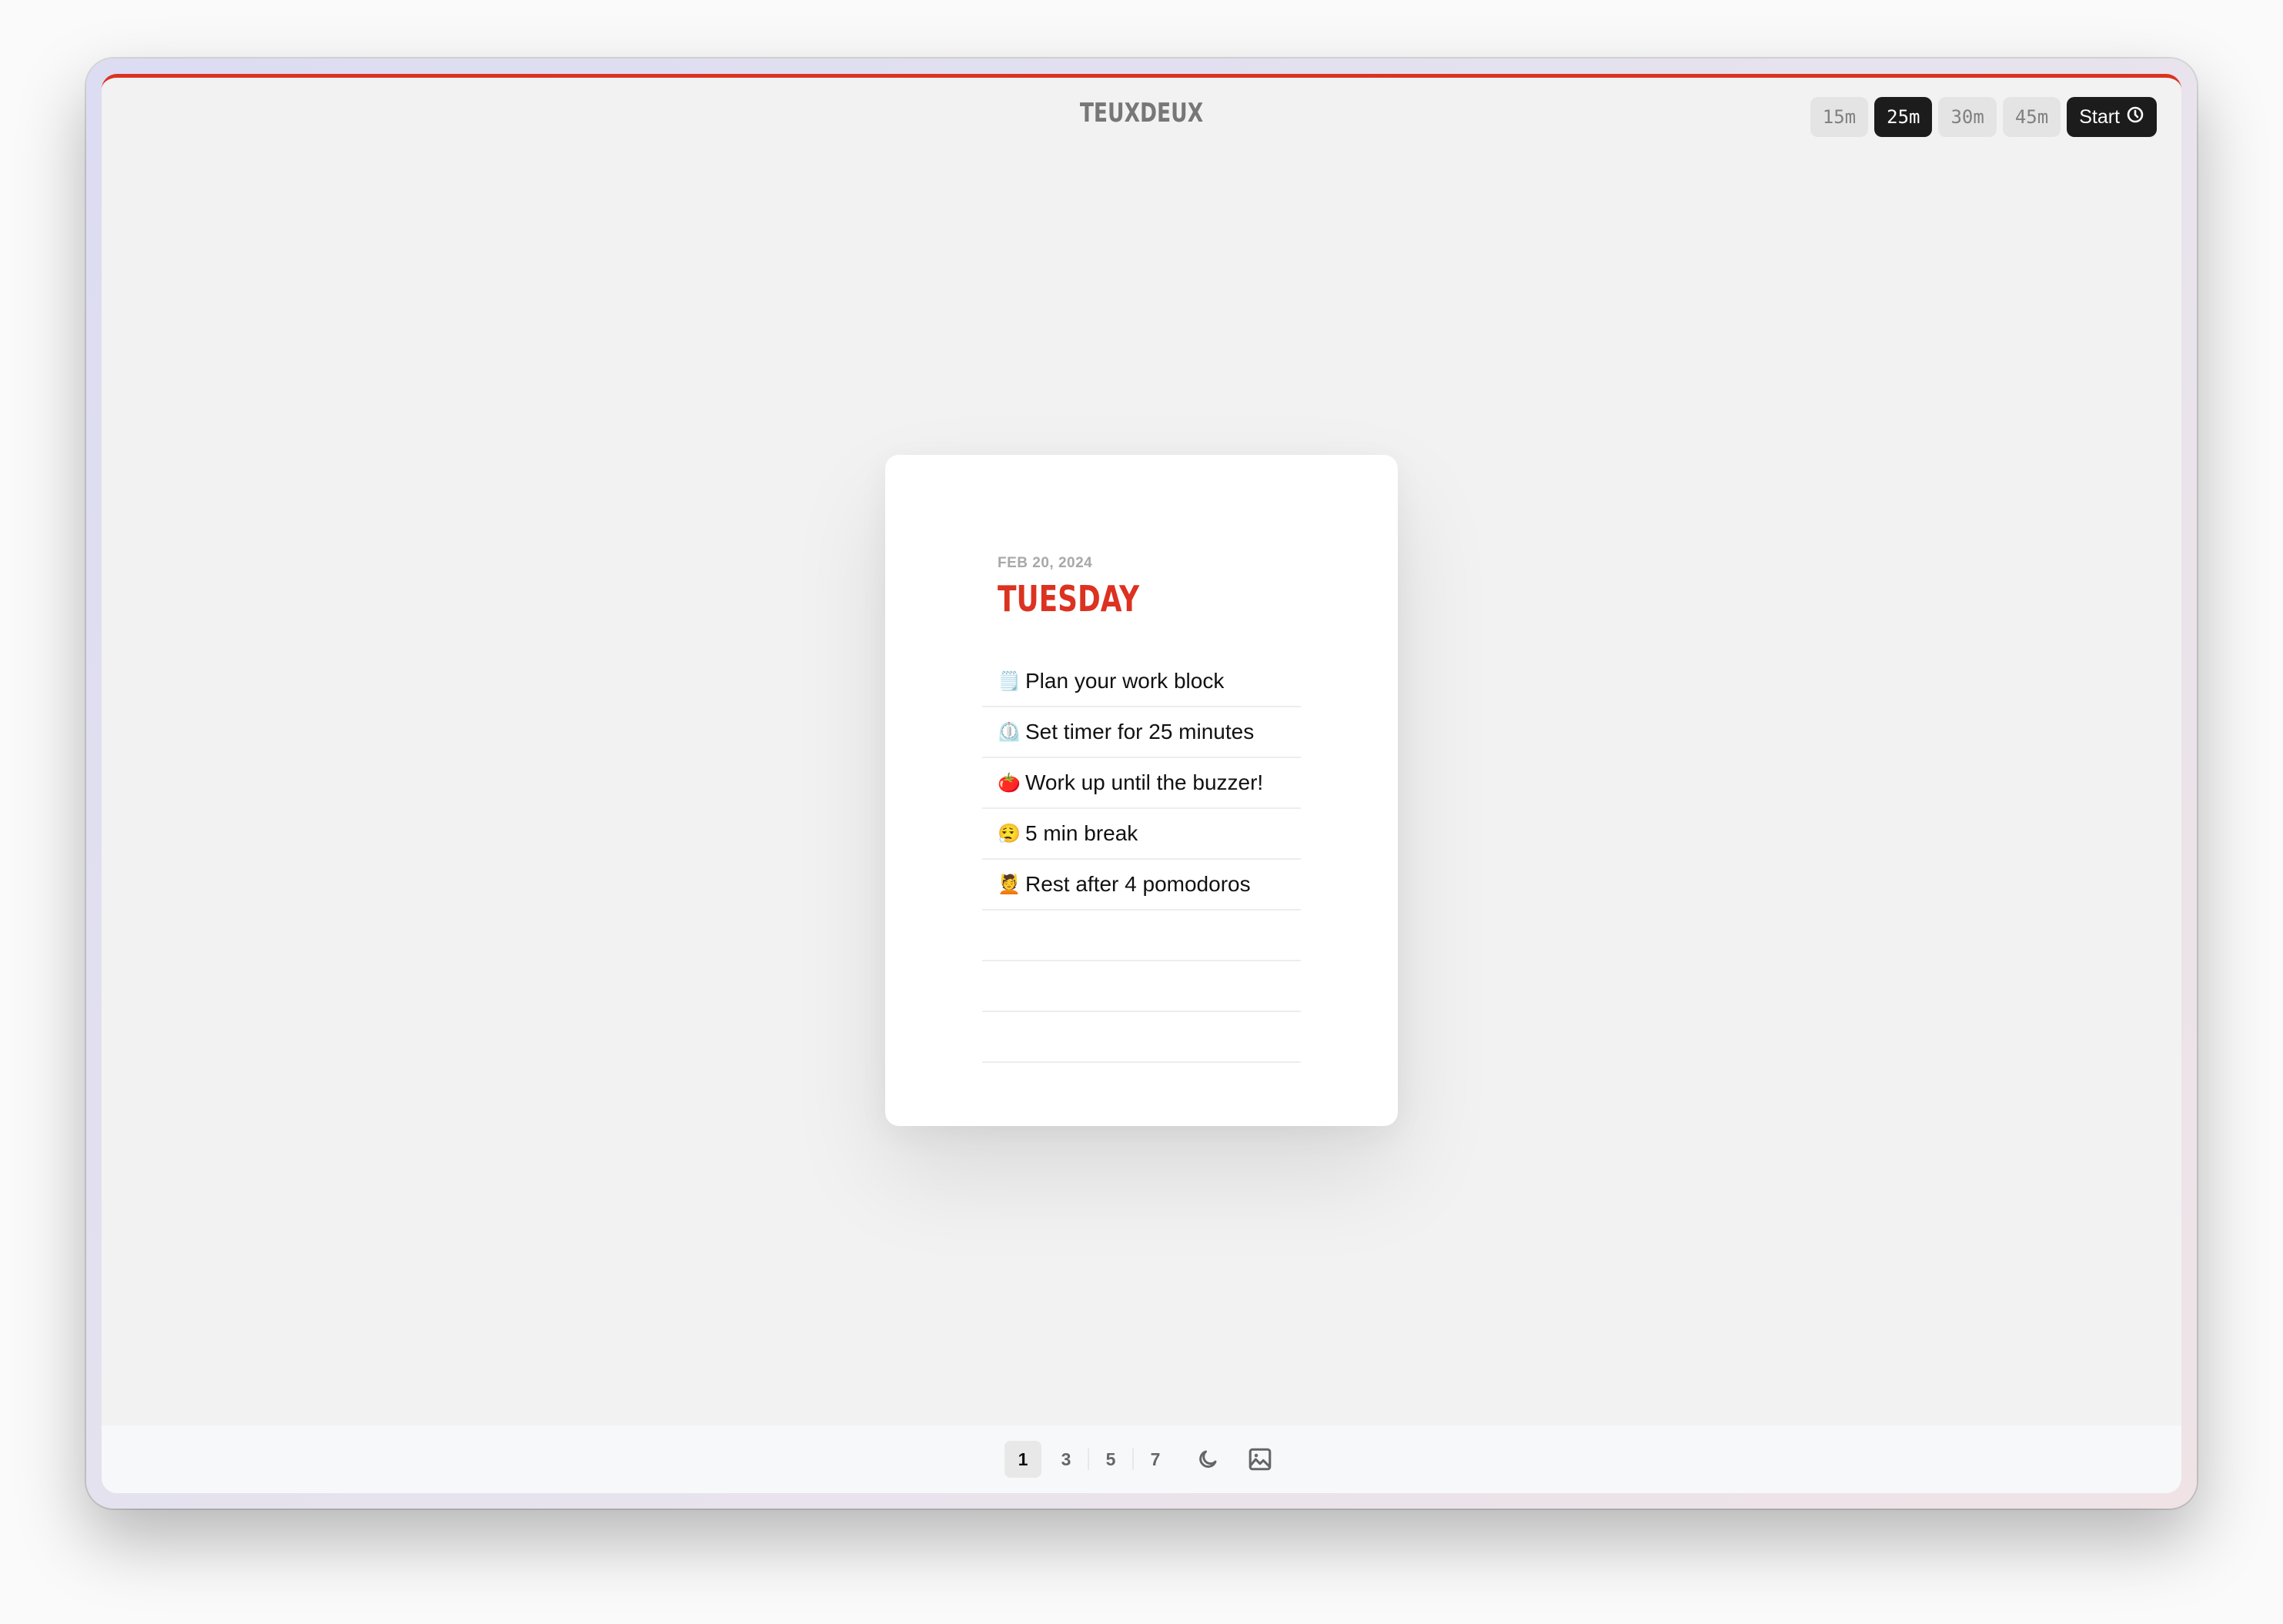  What do you see at coordinates (1081, 833) in the screenshot?
I see `todo-text: 5 min break` at bounding box center [1081, 833].